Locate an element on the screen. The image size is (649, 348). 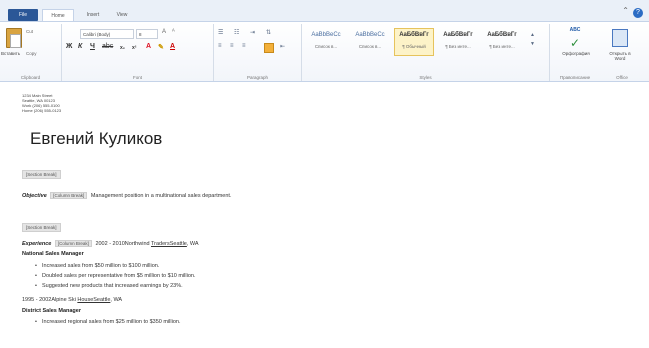
job2-company-link: HouseSeattle is located at coordinates (93, 300).